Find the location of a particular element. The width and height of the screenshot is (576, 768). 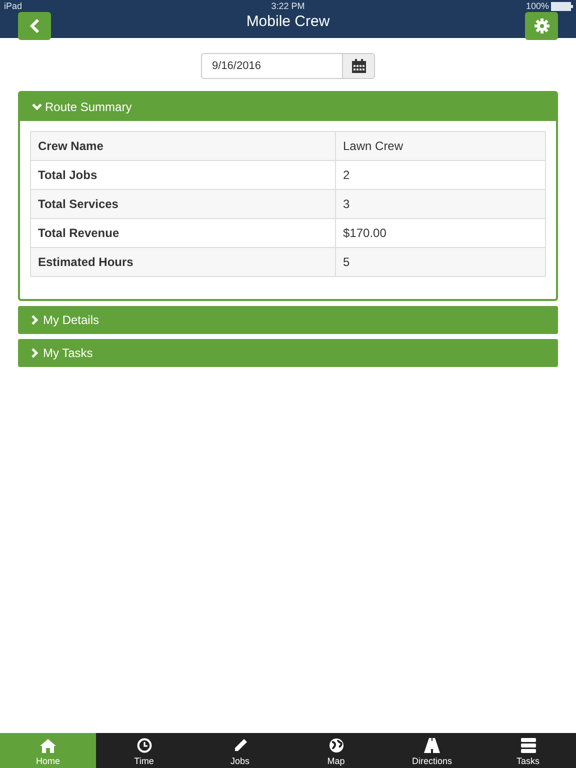

settings-button is located at coordinates (541, 26).